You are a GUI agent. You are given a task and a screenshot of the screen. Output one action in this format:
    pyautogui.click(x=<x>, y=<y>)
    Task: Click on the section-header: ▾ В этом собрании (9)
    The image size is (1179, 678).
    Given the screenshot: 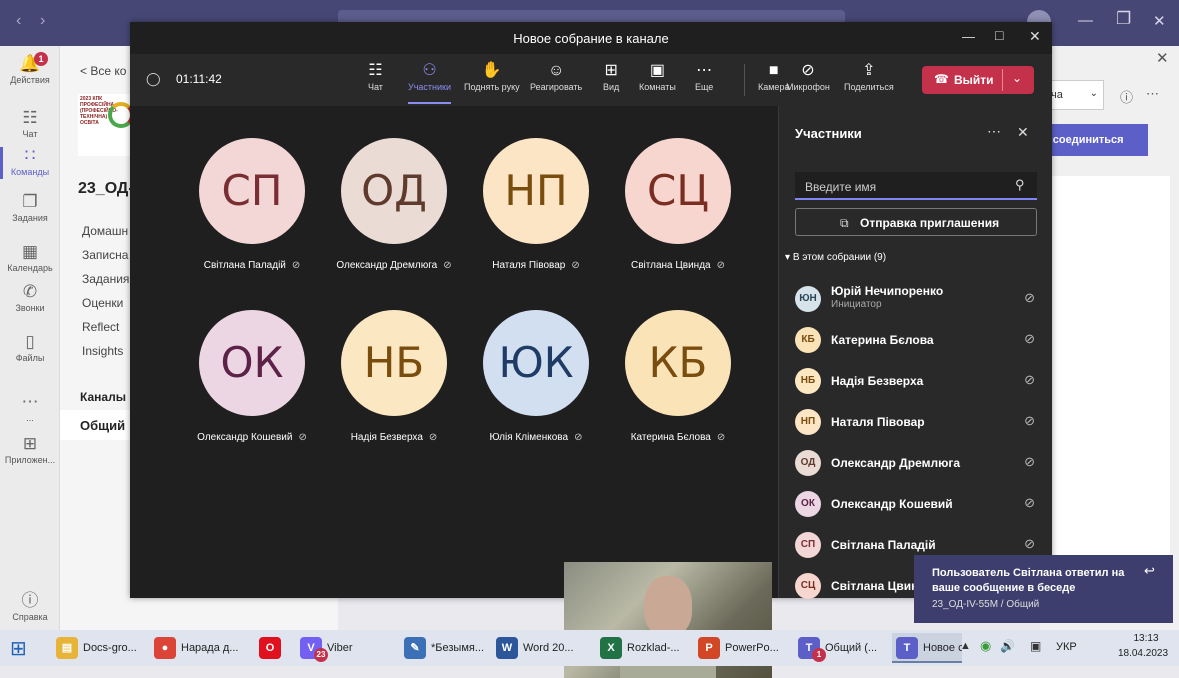 What is the action you would take?
    pyautogui.click(x=835, y=257)
    